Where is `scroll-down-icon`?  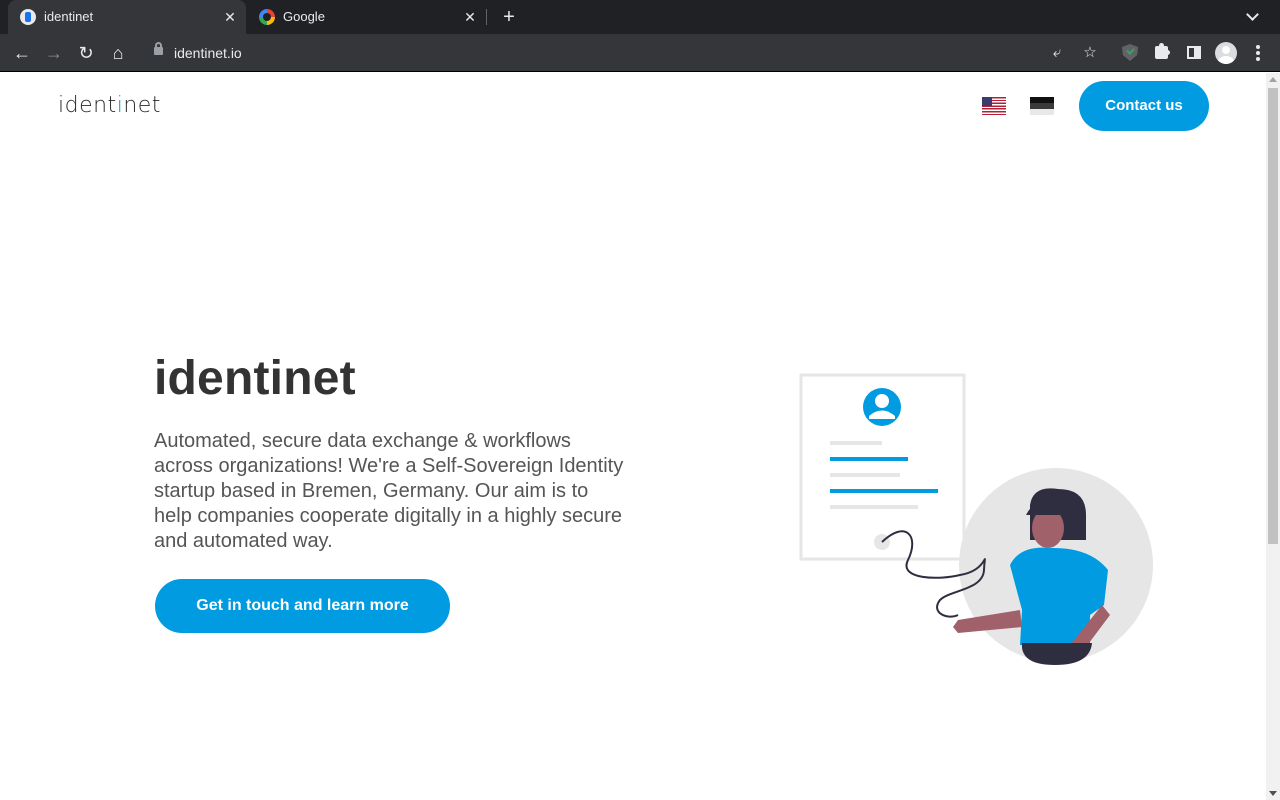 scroll-down-icon is located at coordinates (1273, 793).